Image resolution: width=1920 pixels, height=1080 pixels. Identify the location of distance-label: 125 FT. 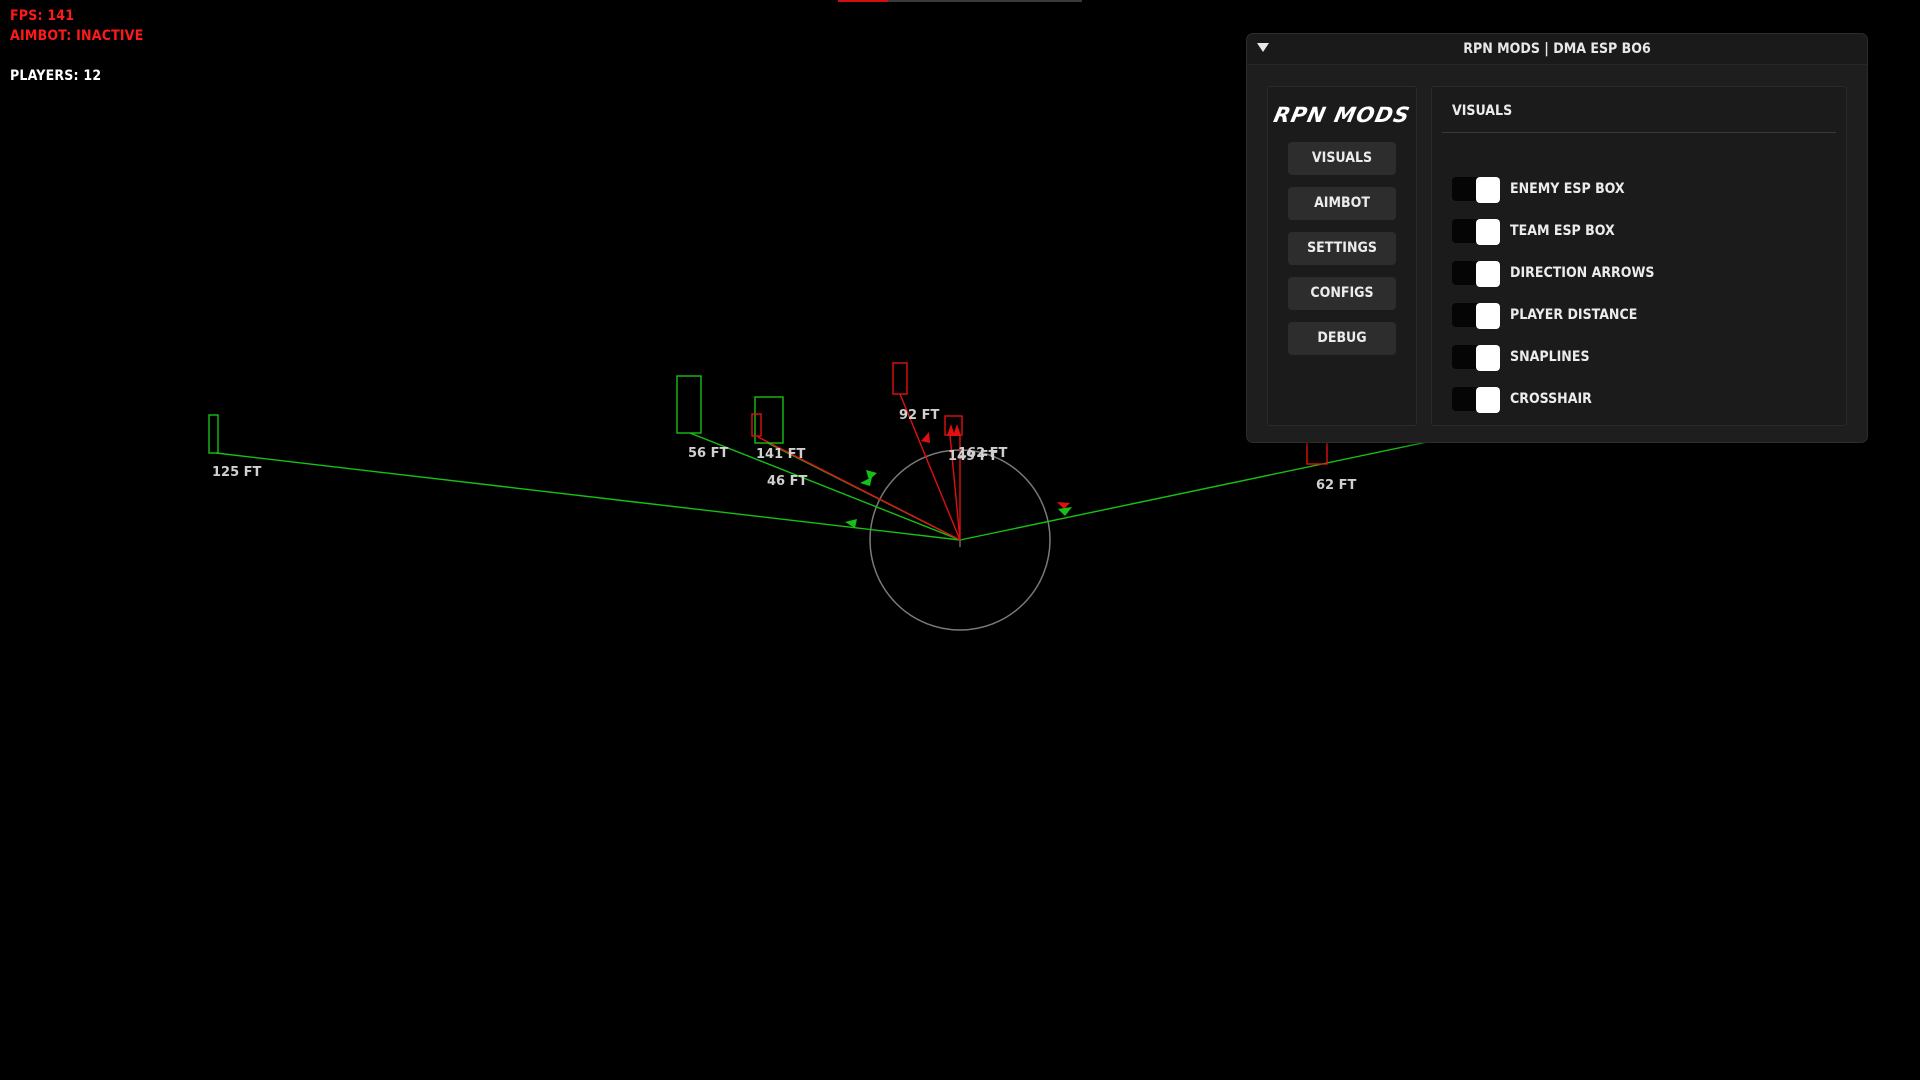
(237, 472).